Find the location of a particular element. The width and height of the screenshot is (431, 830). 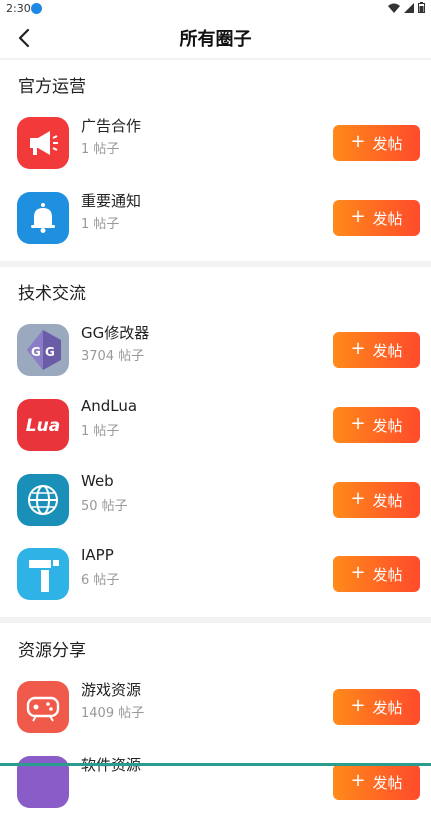

iapp-logo-icon is located at coordinates (43, 574).